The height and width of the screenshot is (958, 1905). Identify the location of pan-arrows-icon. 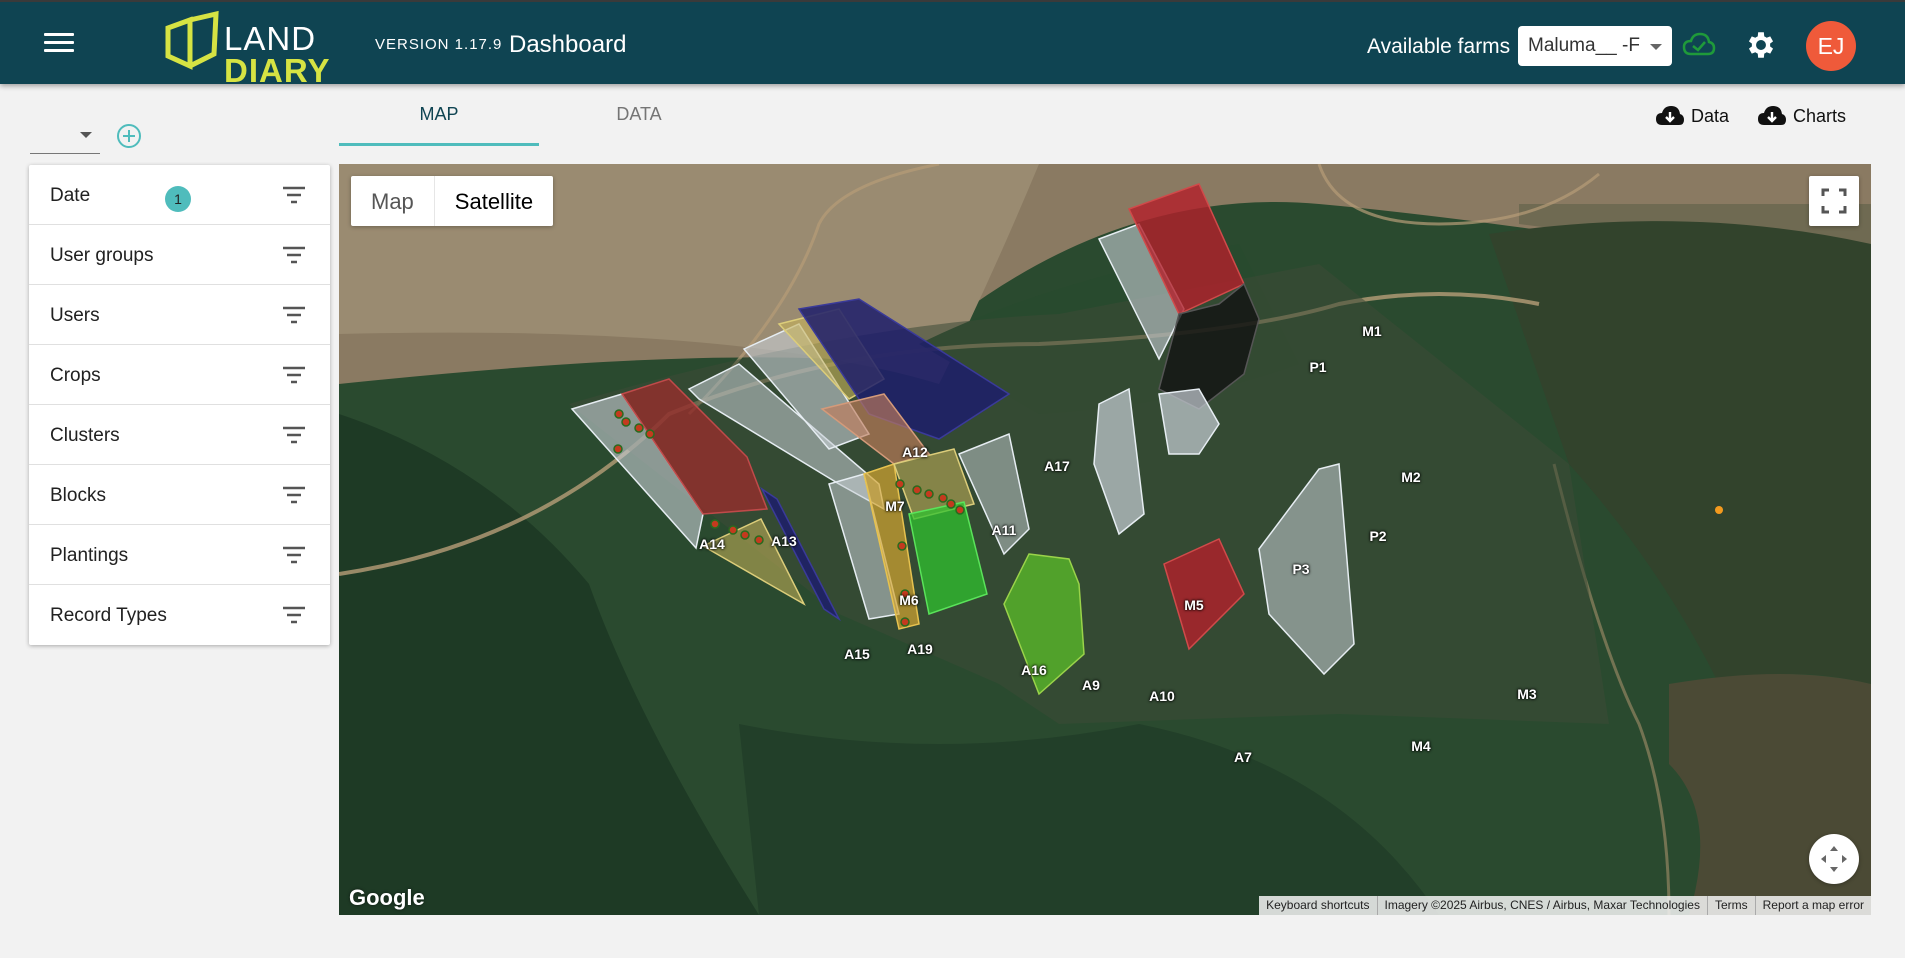
(1834, 859).